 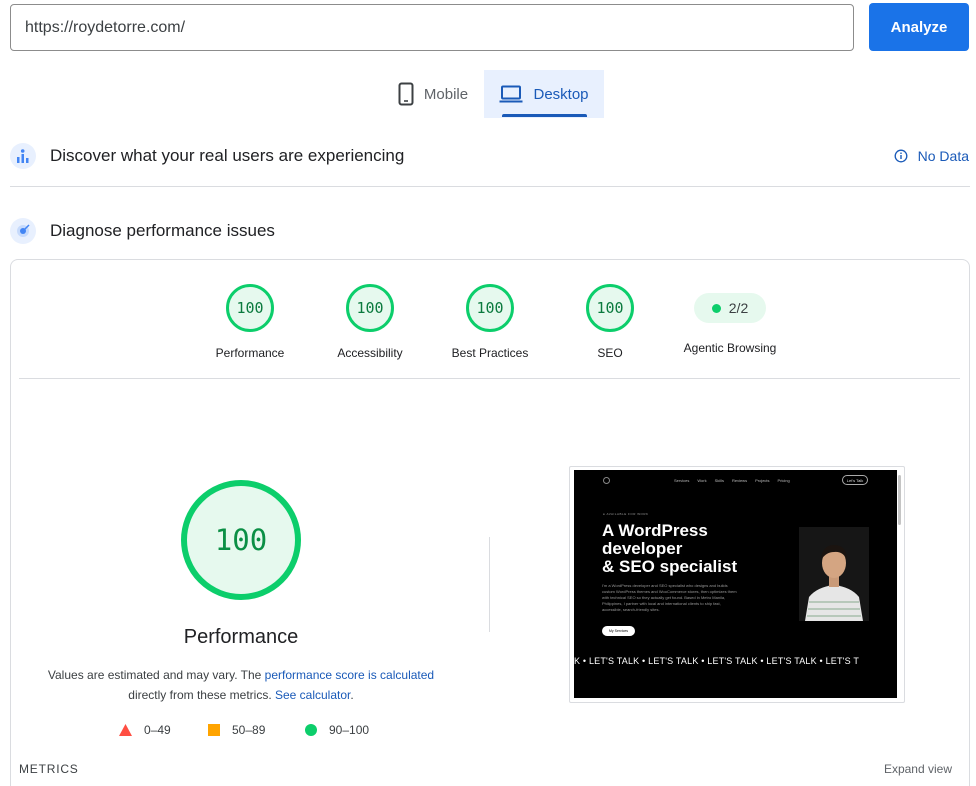 I want to click on site-headline: A WordPress developer & SEO specialist, so click(x=692, y=549).